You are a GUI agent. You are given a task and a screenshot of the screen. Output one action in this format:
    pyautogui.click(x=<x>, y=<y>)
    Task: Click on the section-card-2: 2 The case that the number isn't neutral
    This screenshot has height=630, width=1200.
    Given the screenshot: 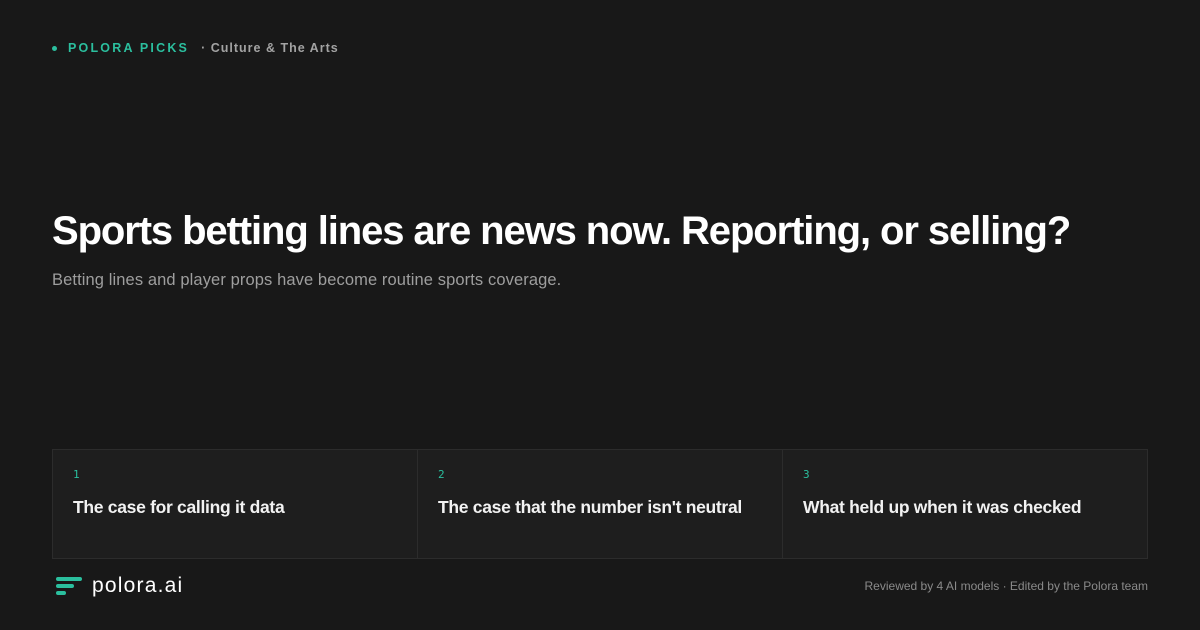 What is the action you would take?
    pyautogui.click(x=600, y=504)
    